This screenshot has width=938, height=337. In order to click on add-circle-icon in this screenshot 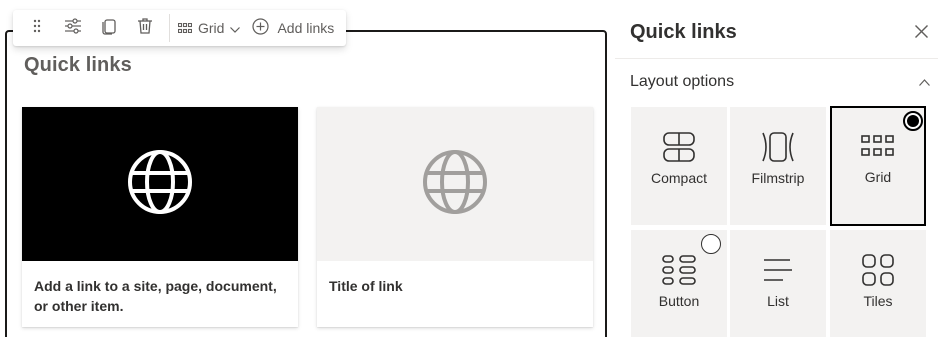, I will do `click(261, 28)`.